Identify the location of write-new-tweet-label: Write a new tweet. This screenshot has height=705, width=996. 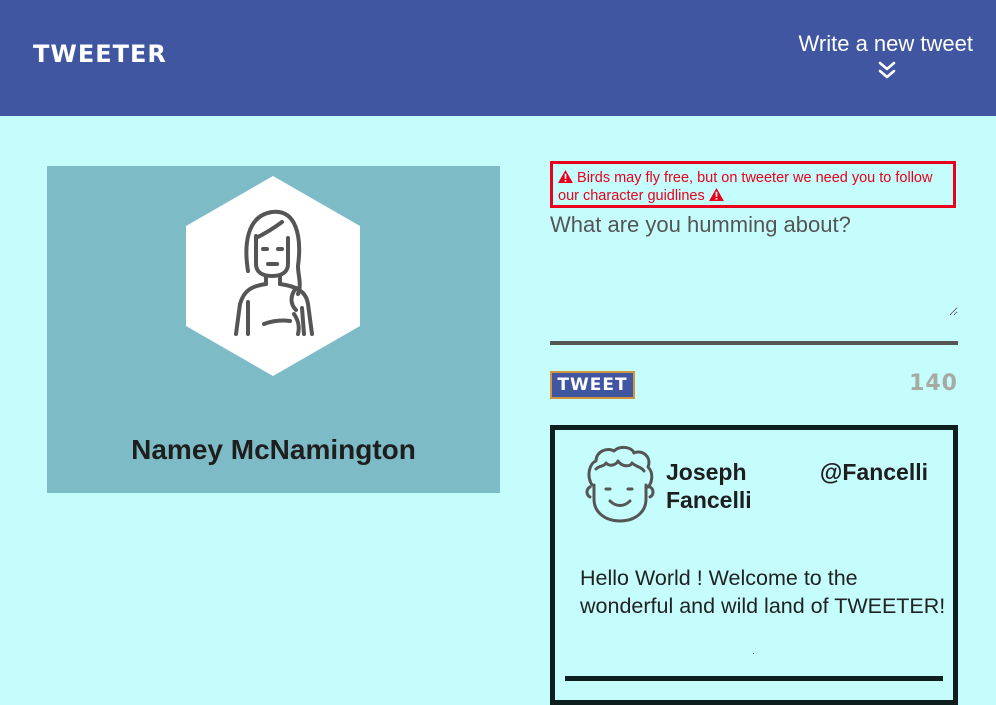
(878, 44).